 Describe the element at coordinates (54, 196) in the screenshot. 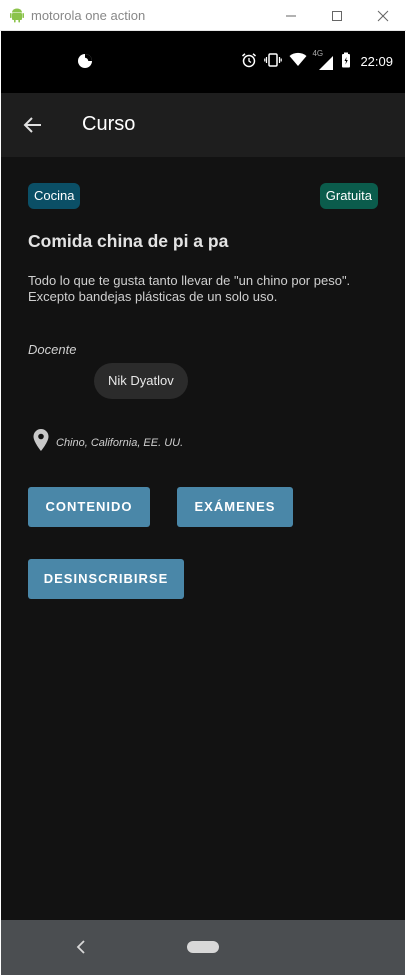

I see `category-chip: Cocina` at that location.